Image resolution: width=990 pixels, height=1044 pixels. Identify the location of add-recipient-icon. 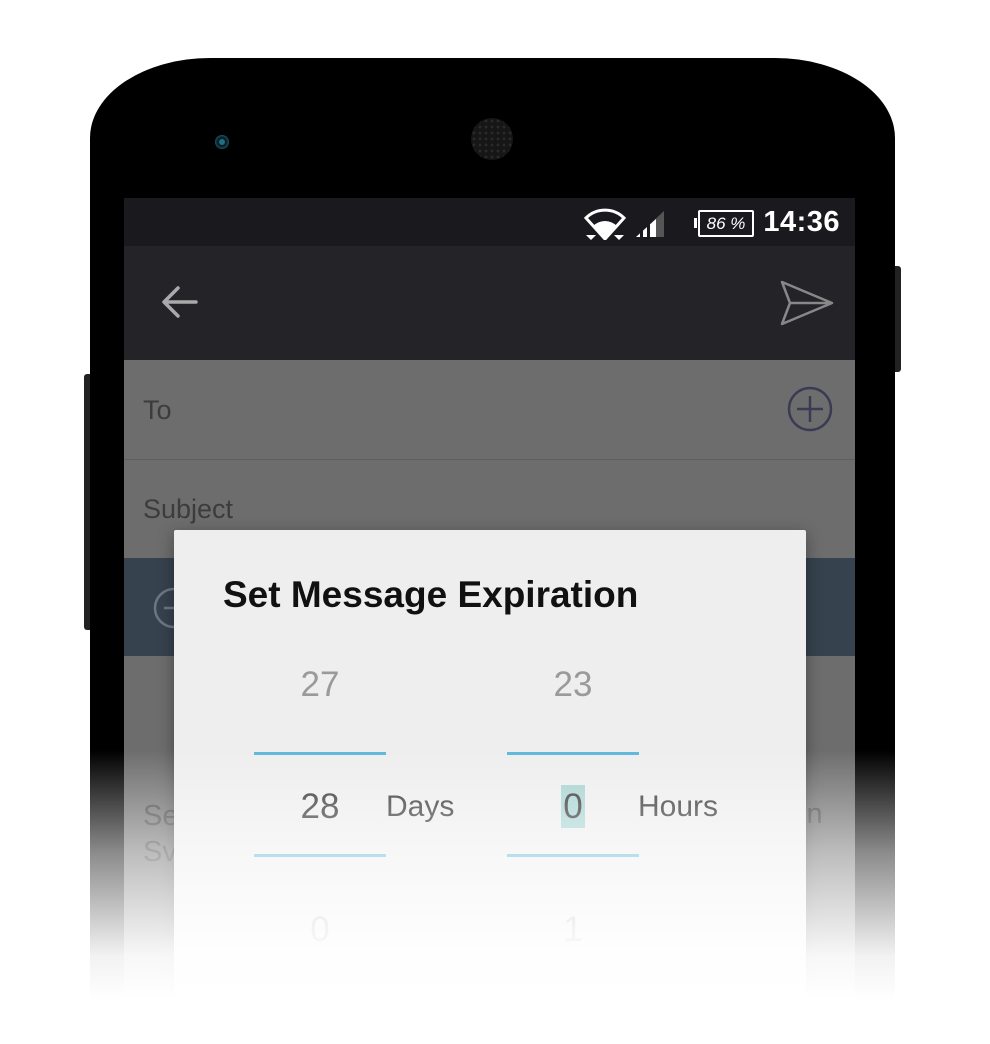
(810, 409).